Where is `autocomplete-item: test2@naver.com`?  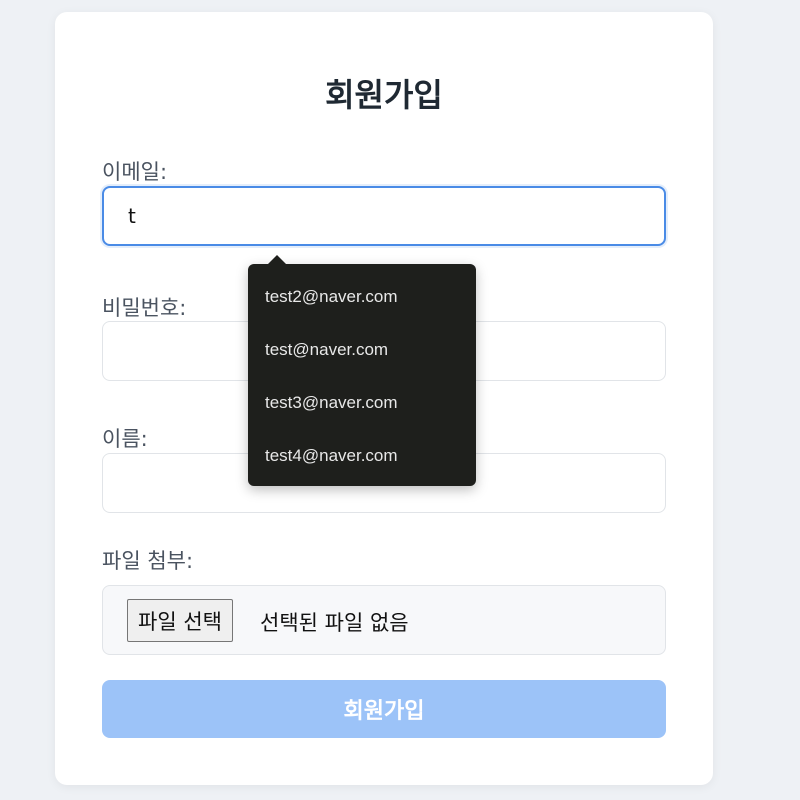 autocomplete-item: test2@naver.com is located at coordinates (331, 297).